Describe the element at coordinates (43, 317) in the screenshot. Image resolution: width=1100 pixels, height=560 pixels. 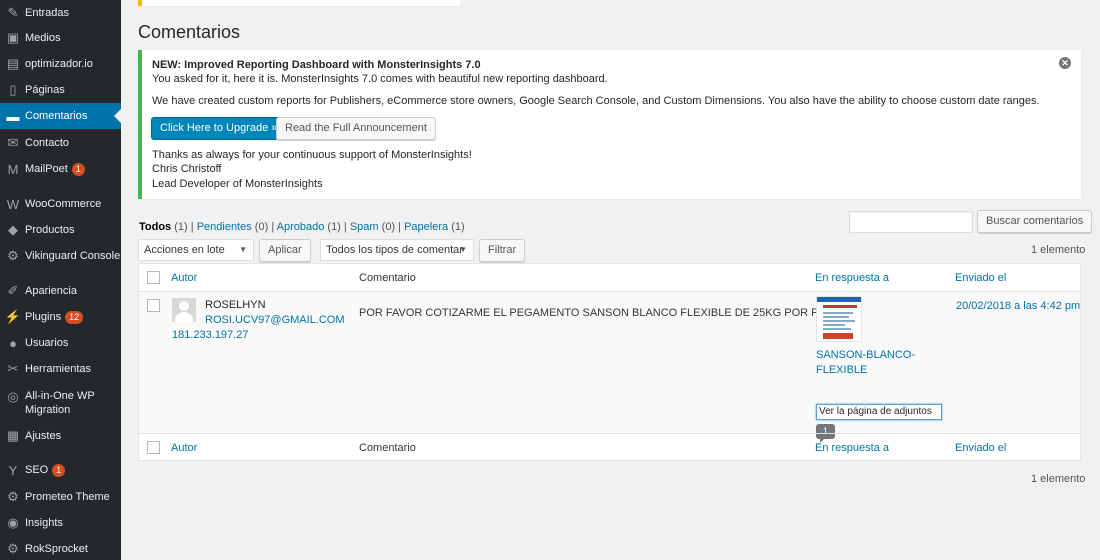
I see `sidebar-item-label: Plugins` at that location.